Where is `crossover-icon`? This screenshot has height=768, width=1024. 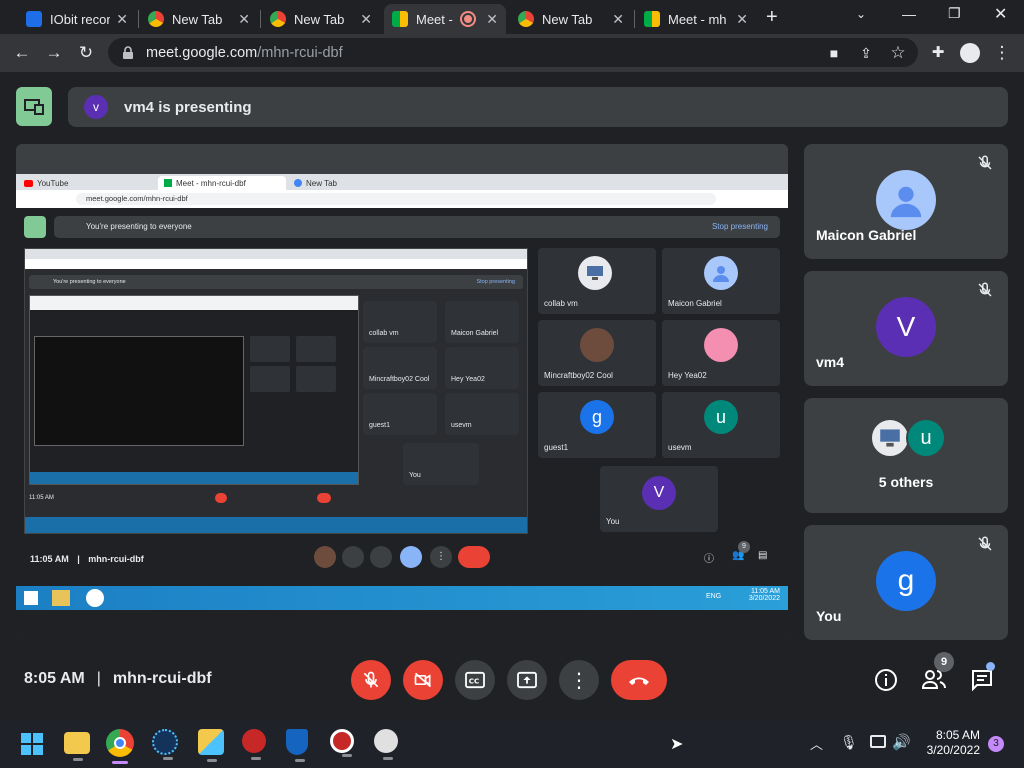
crossover-icon is located at coordinates (386, 744).